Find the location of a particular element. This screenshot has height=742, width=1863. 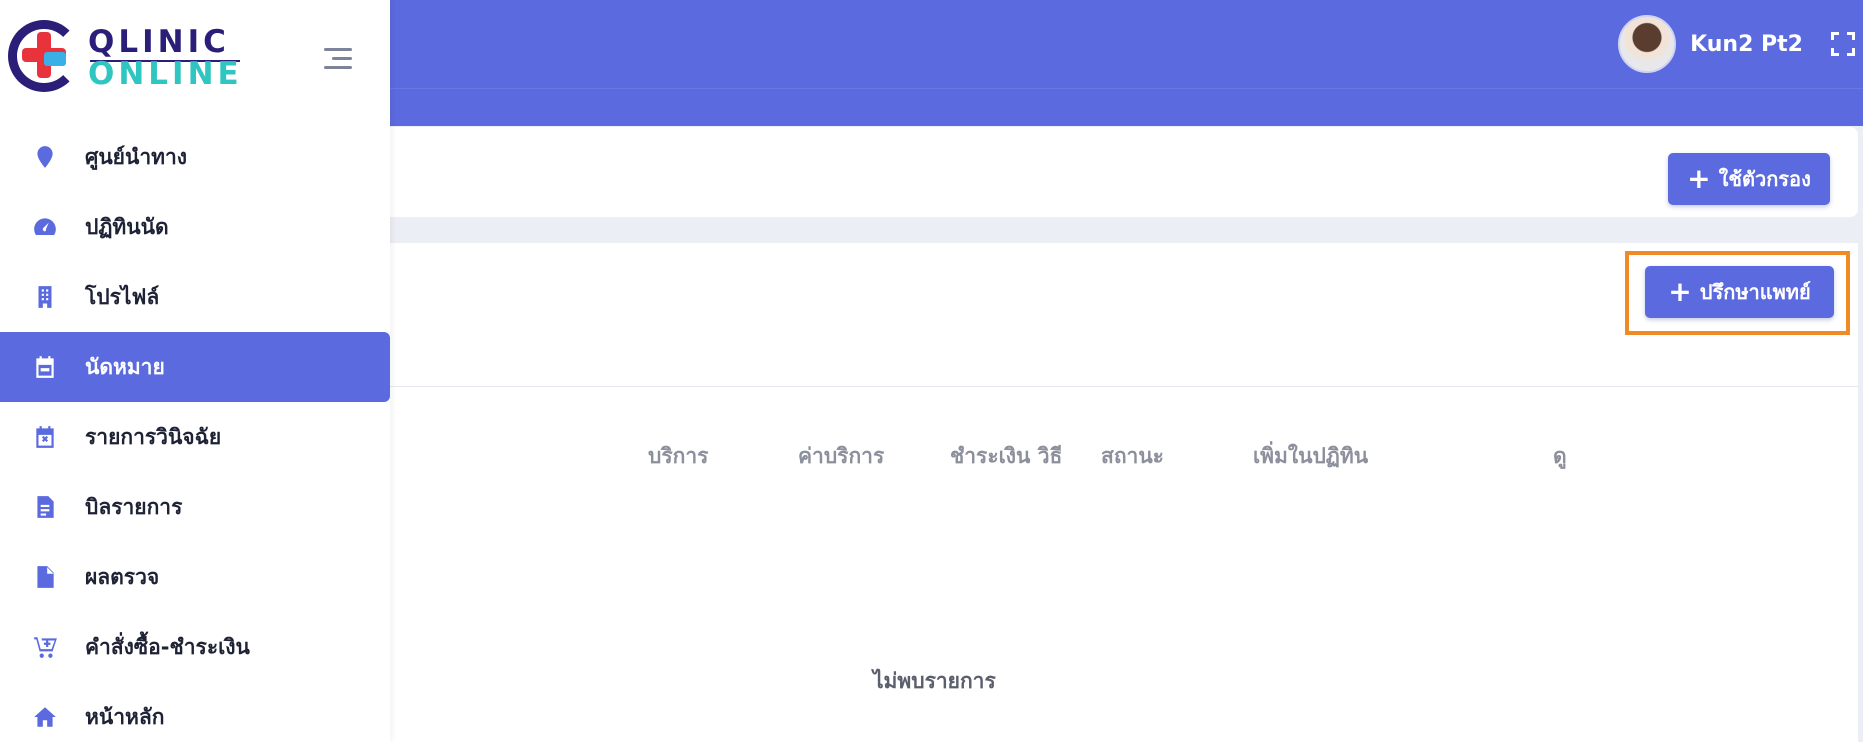

sidebar-item-home: หน้าหลัก is located at coordinates (195, 712).